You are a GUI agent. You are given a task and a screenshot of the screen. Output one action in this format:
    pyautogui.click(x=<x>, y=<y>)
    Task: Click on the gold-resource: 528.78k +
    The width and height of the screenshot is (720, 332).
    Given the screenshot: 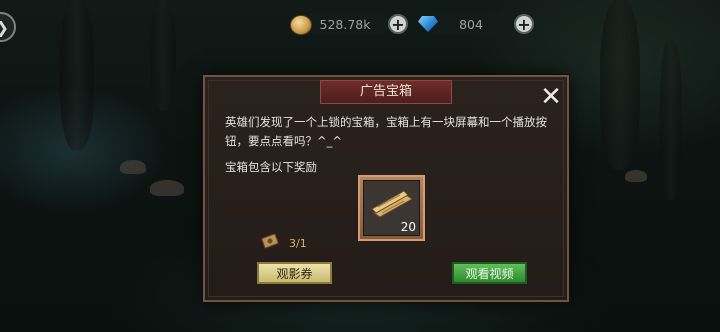 What is the action you would take?
    pyautogui.click(x=350, y=24)
    